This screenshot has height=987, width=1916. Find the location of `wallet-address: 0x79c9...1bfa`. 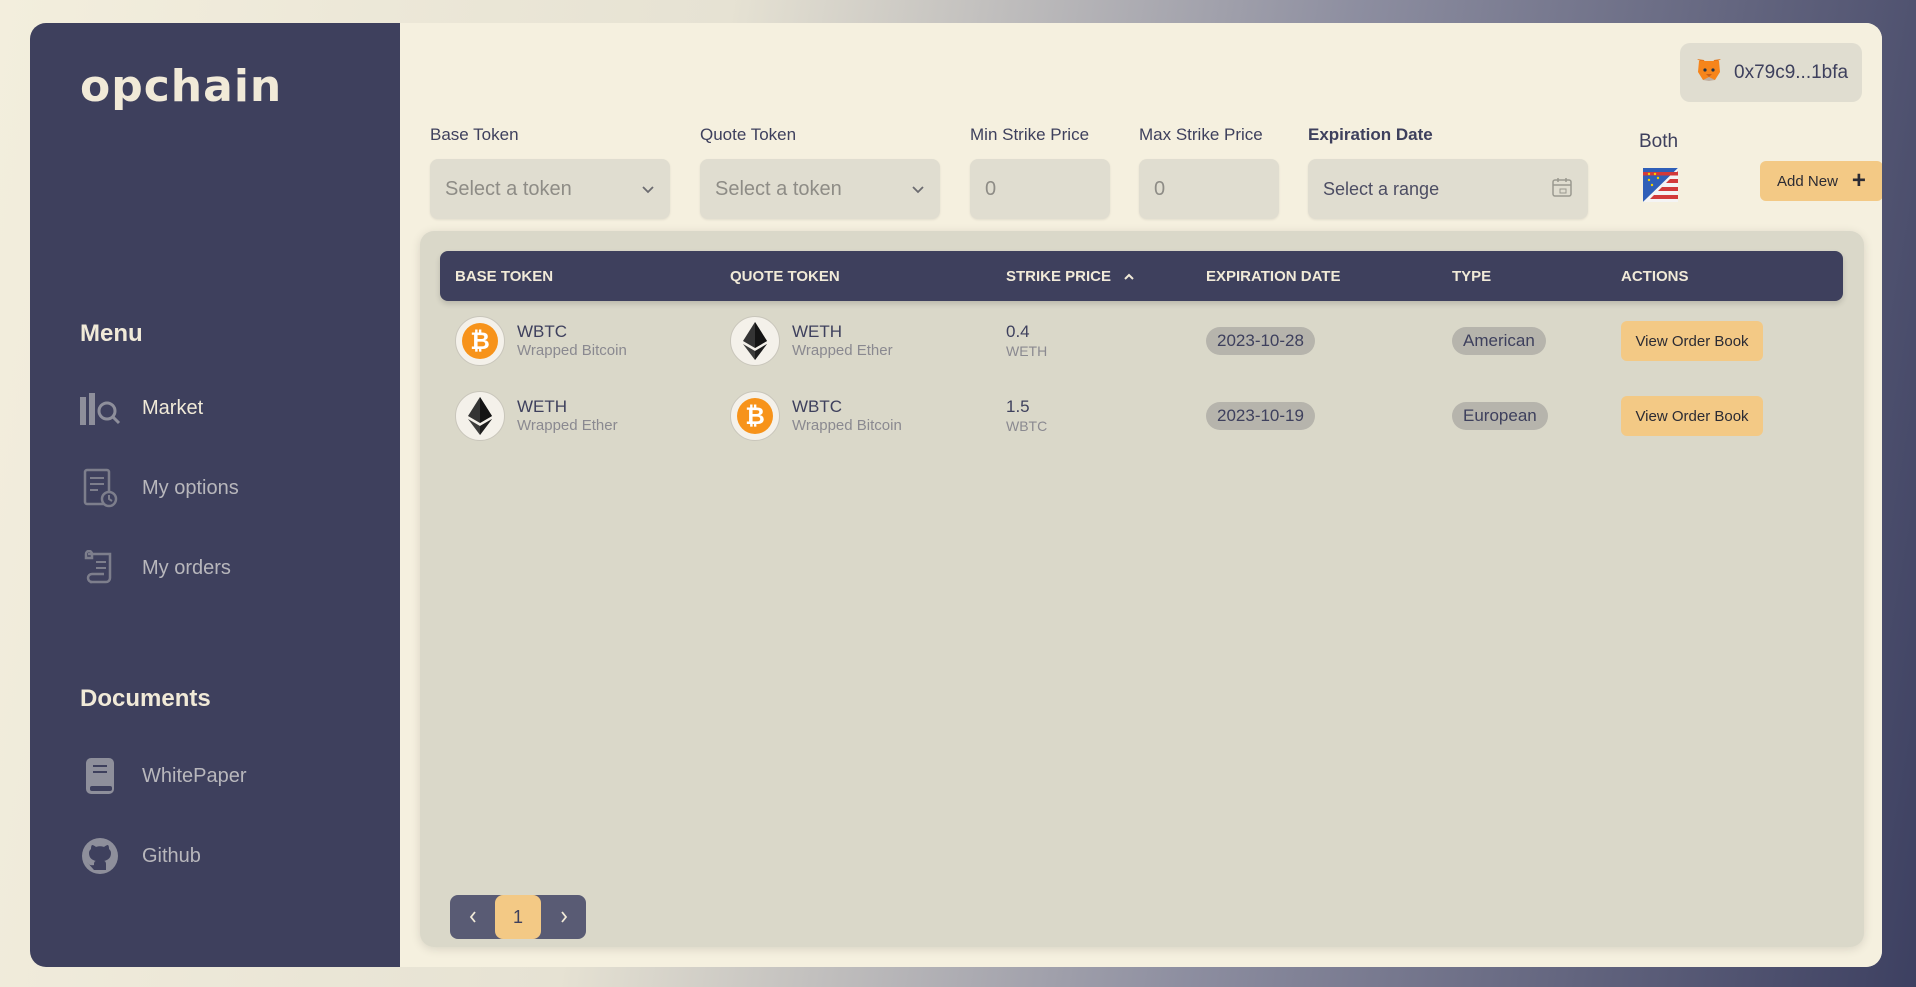

wallet-address: 0x79c9...1bfa is located at coordinates (1791, 72).